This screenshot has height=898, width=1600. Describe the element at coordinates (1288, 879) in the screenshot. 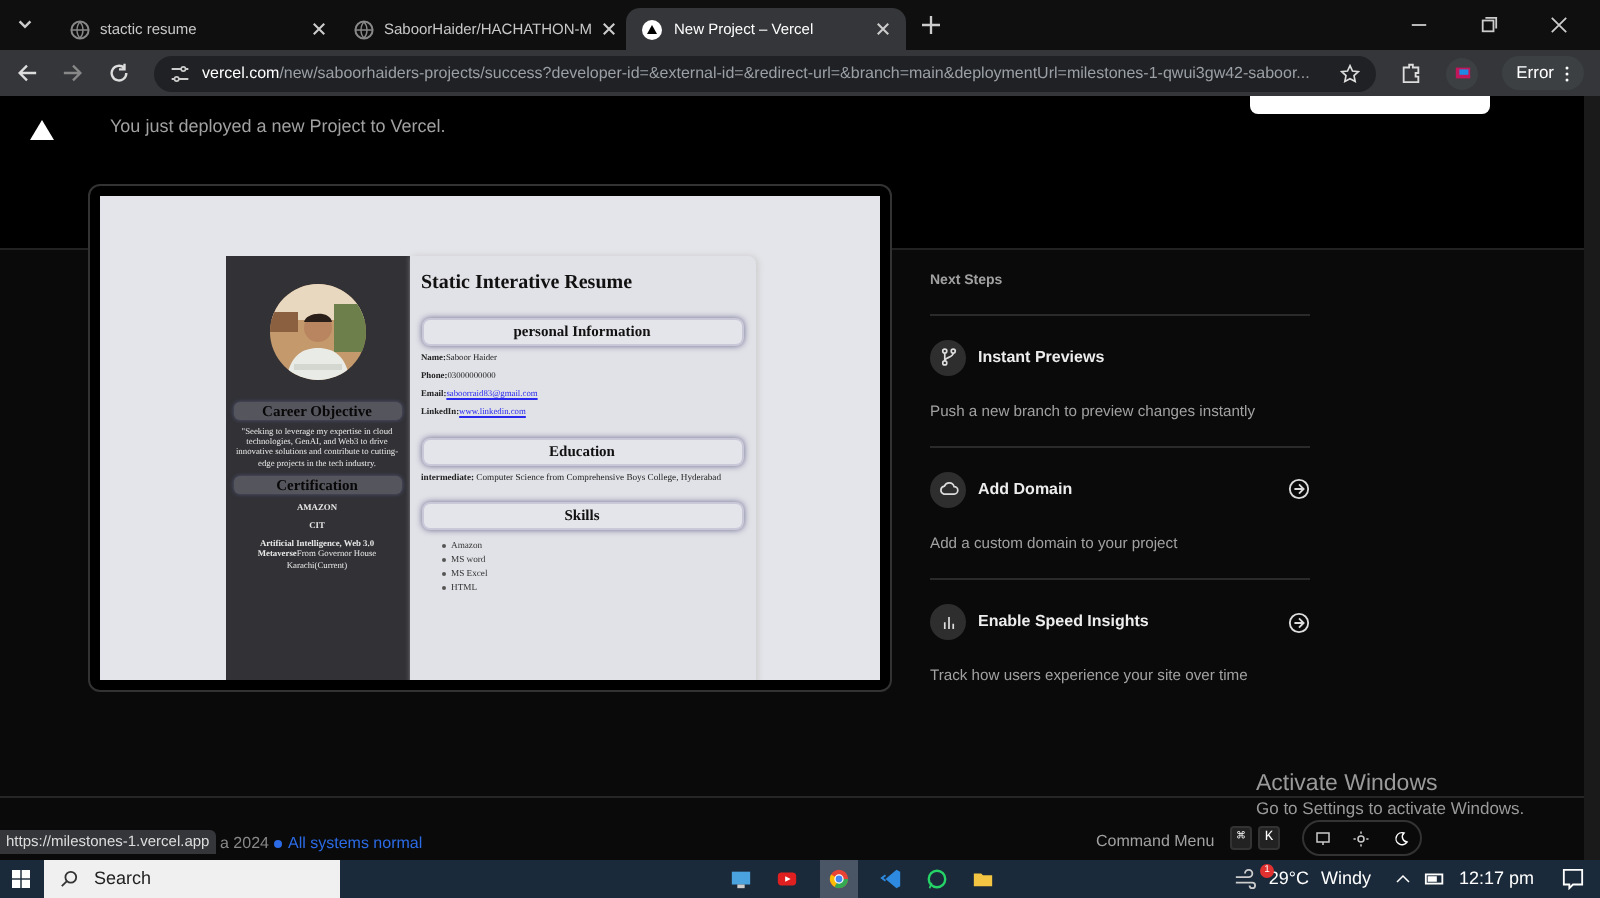

I see `temperature-text: 29°C` at that location.